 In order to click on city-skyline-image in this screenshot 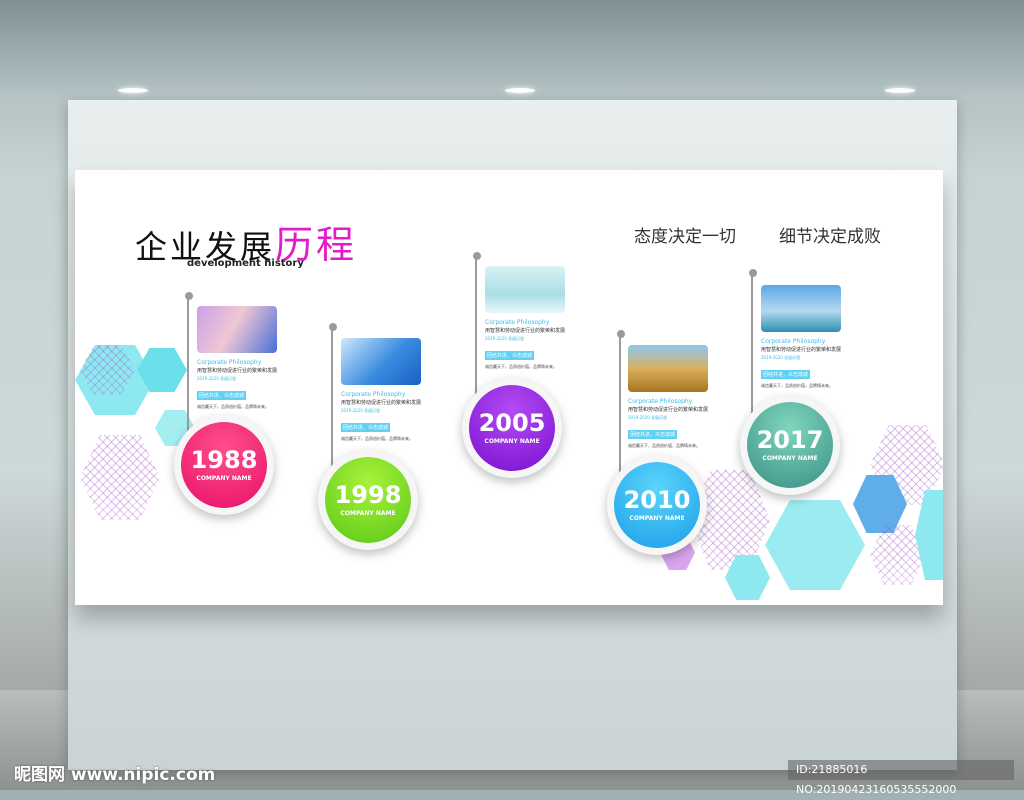, I will do `click(801, 308)`.